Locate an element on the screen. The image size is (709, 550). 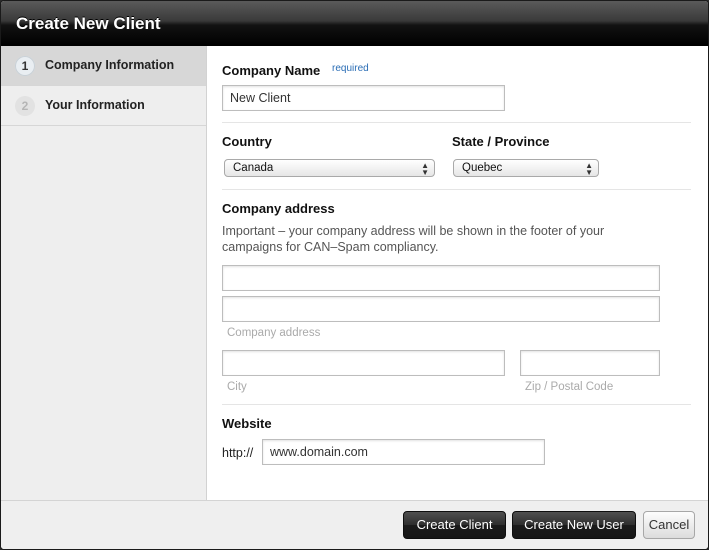
cancel-button: Cancel is located at coordinates (669, 525).